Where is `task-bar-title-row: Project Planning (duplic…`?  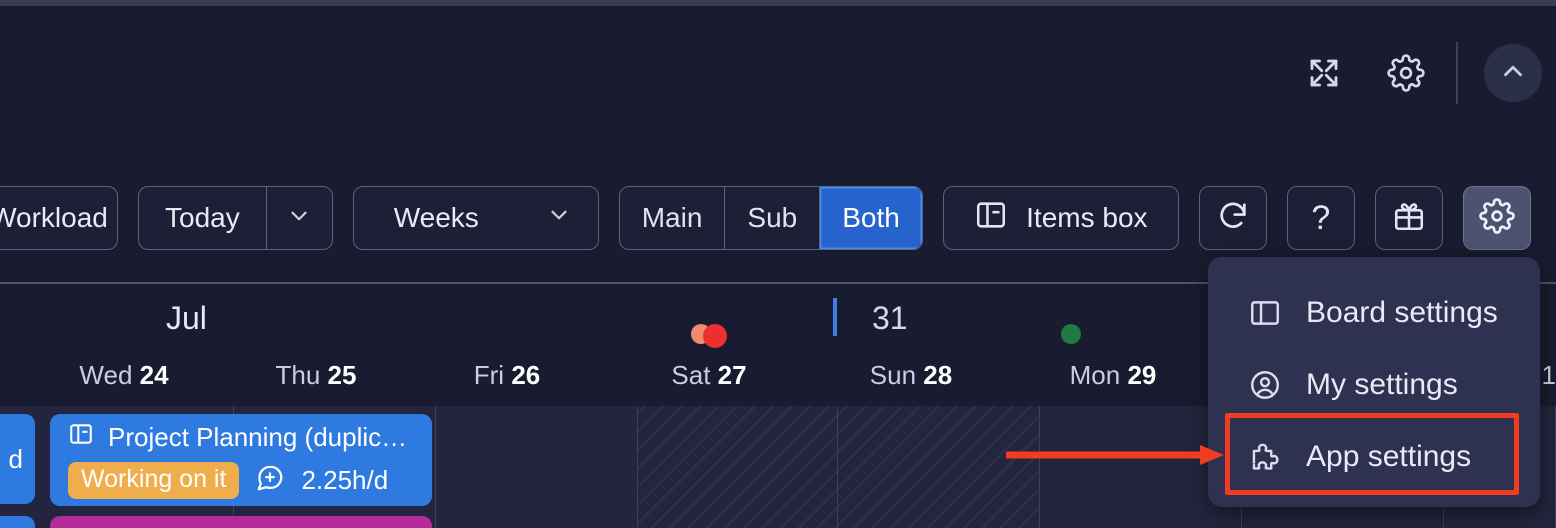 task-bar-title-row: Project Planning (duplic… is located at coordinates (241, 437).